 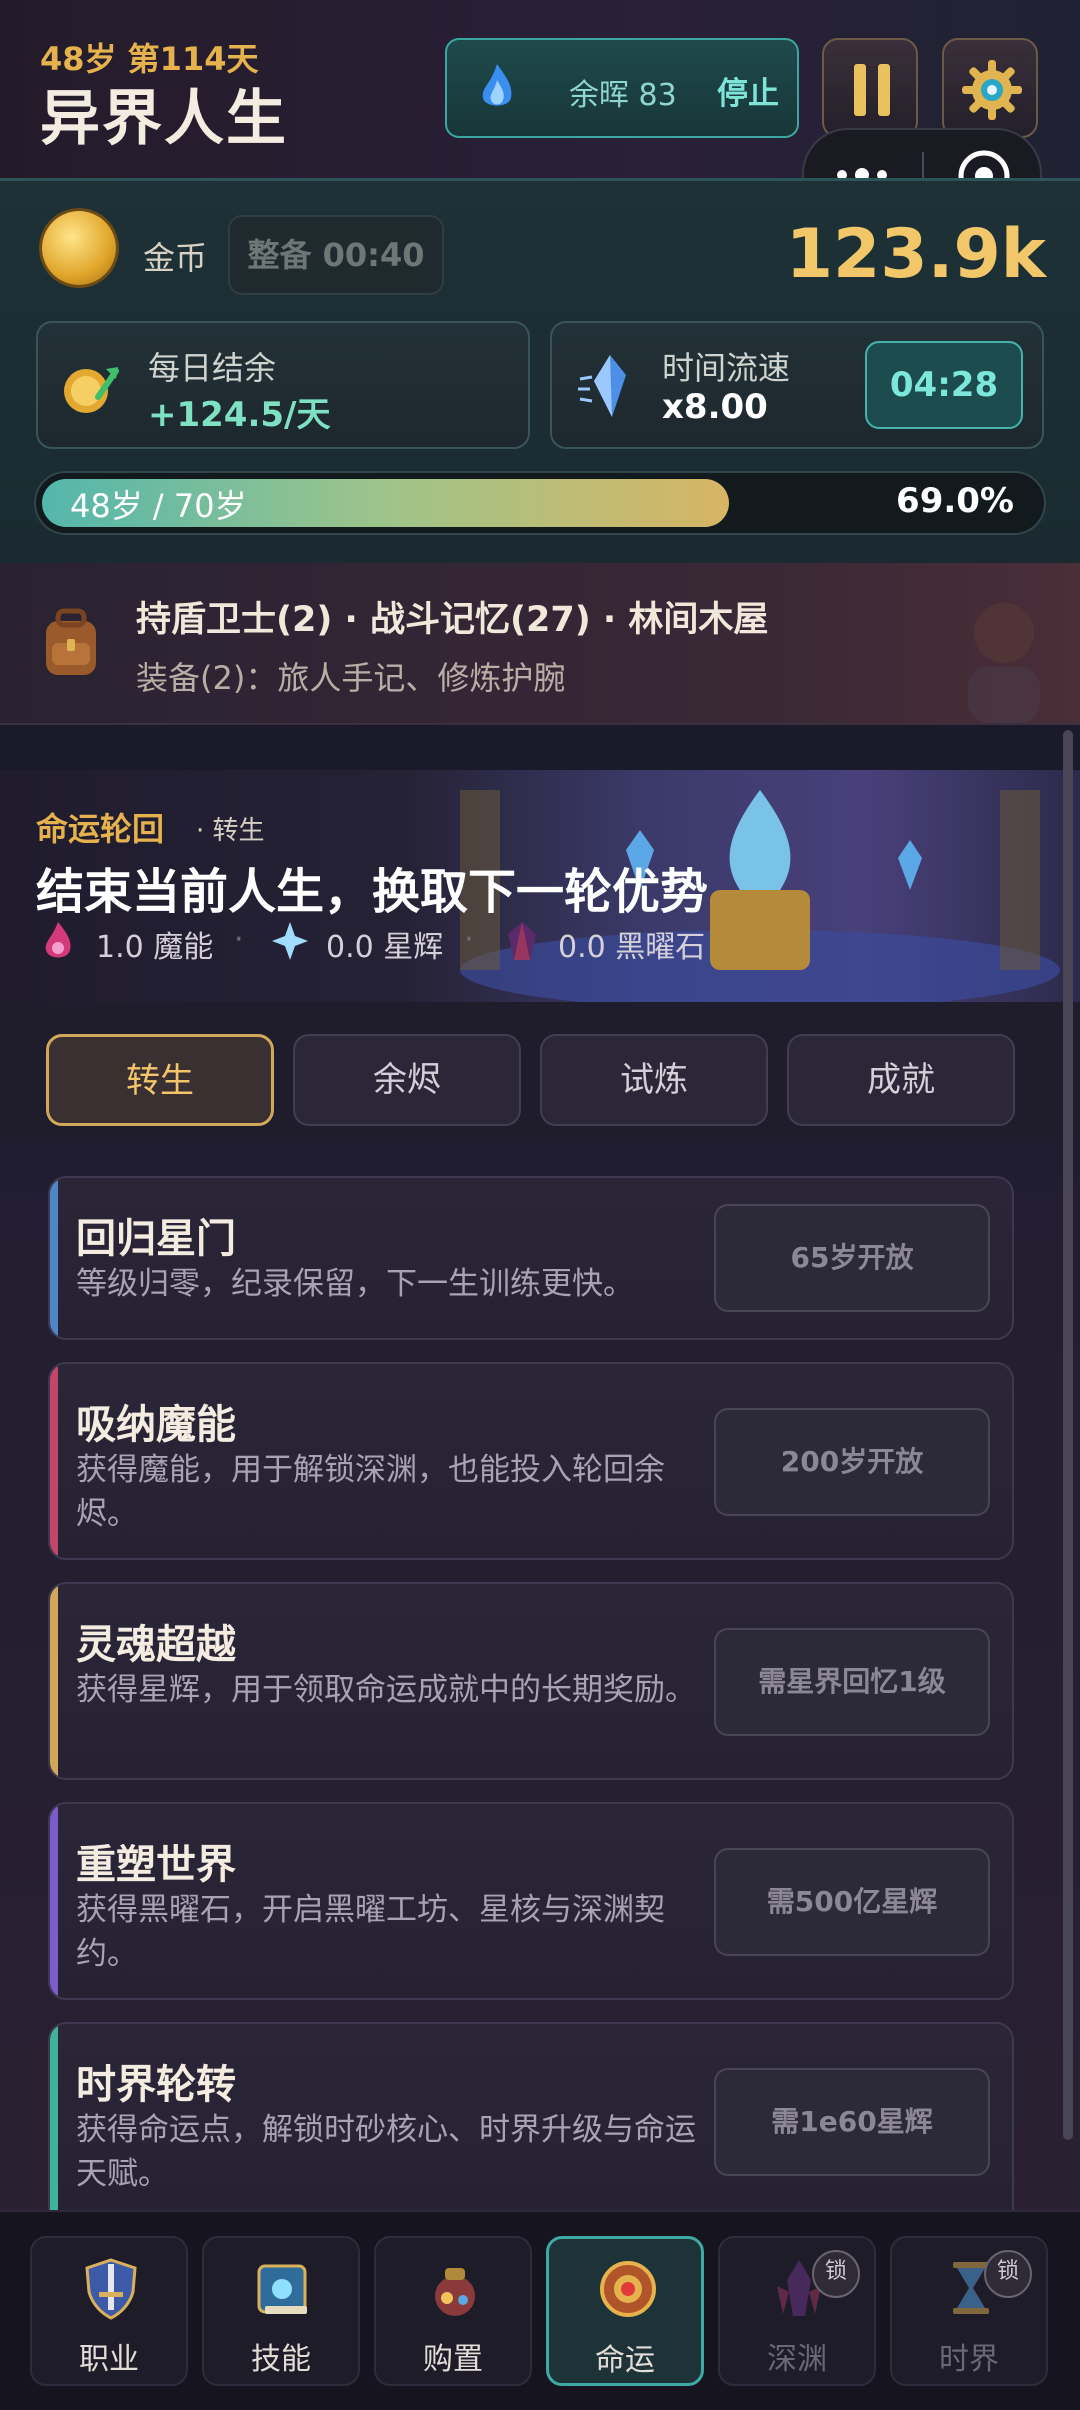 I want to click on starlight-amount: 0.0 星辉, so click(x=385, y=947).